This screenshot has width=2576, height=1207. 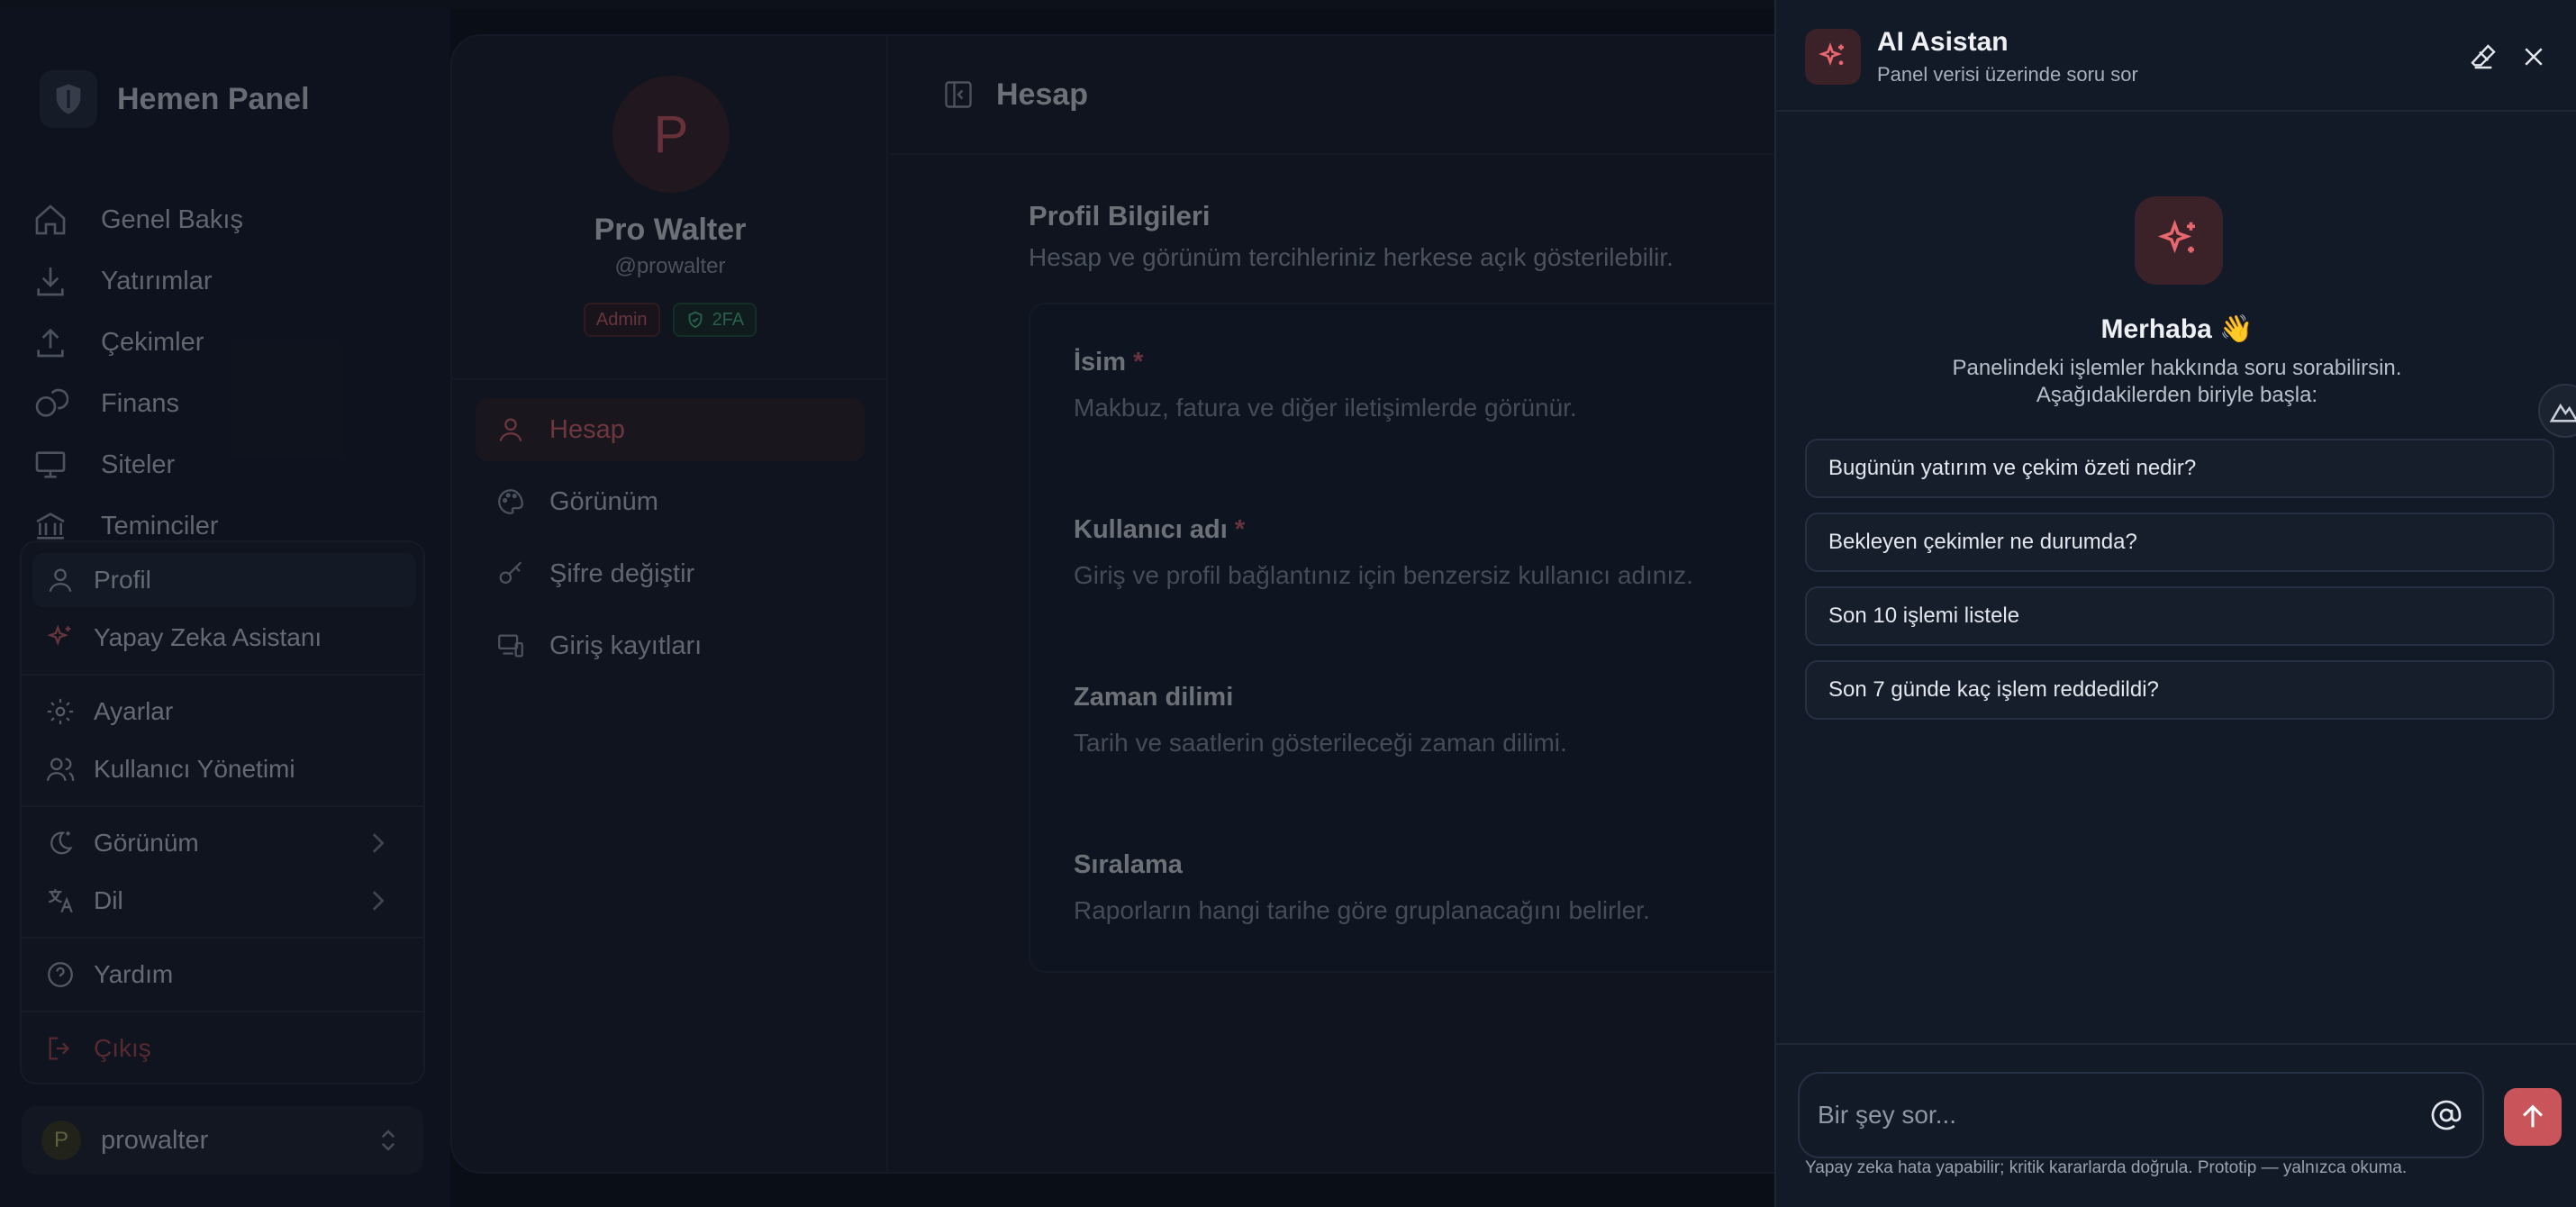 What do you see at coordinates (60, 711) in the screenshot?
I see `gear-icon` at bounding box center [60, 711].